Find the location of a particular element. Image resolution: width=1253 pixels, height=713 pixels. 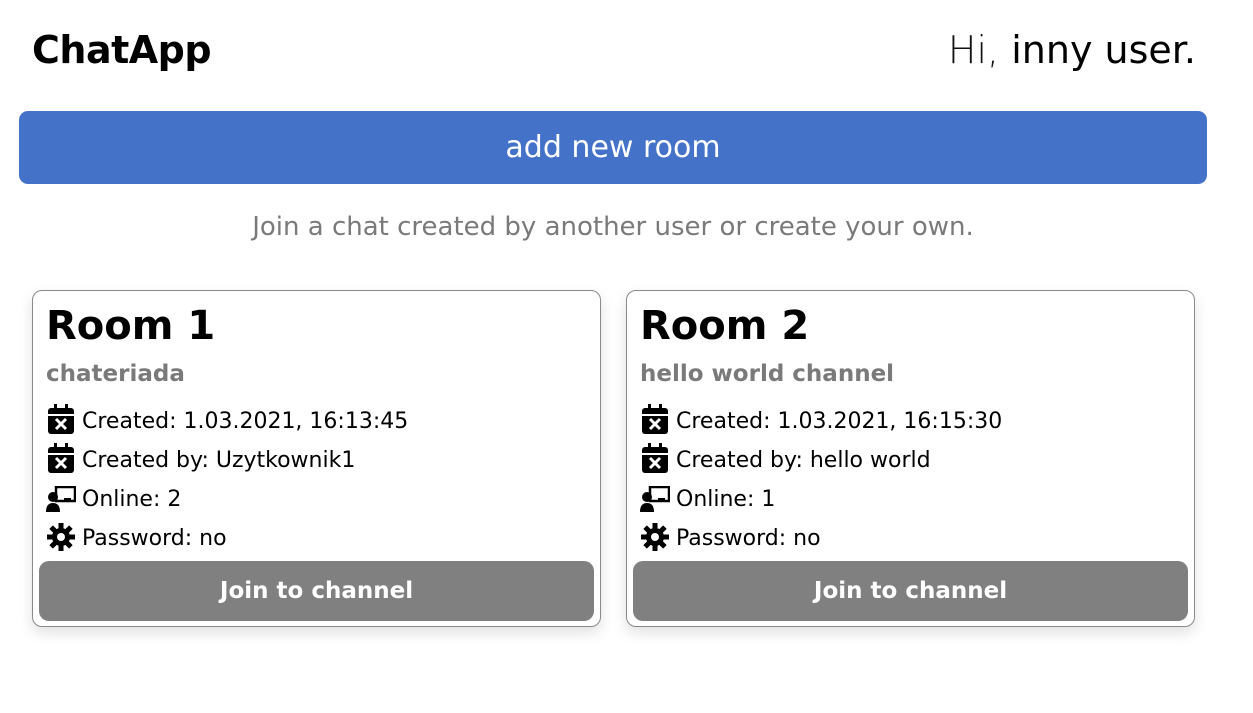

room-created: Created: 1.03.2021, 16:13:45 is located at coordinates (227, 419).